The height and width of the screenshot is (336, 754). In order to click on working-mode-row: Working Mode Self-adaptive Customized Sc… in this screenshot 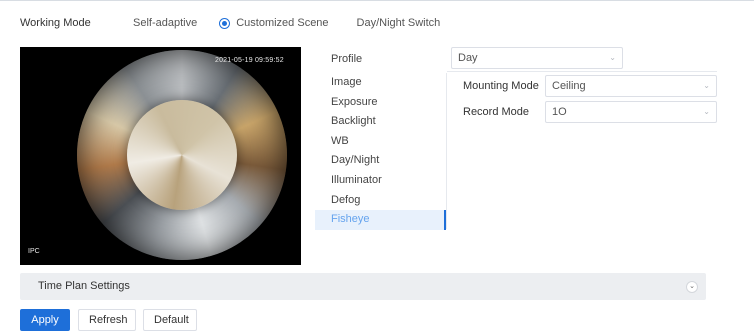, I will do `click(241, 23)`.